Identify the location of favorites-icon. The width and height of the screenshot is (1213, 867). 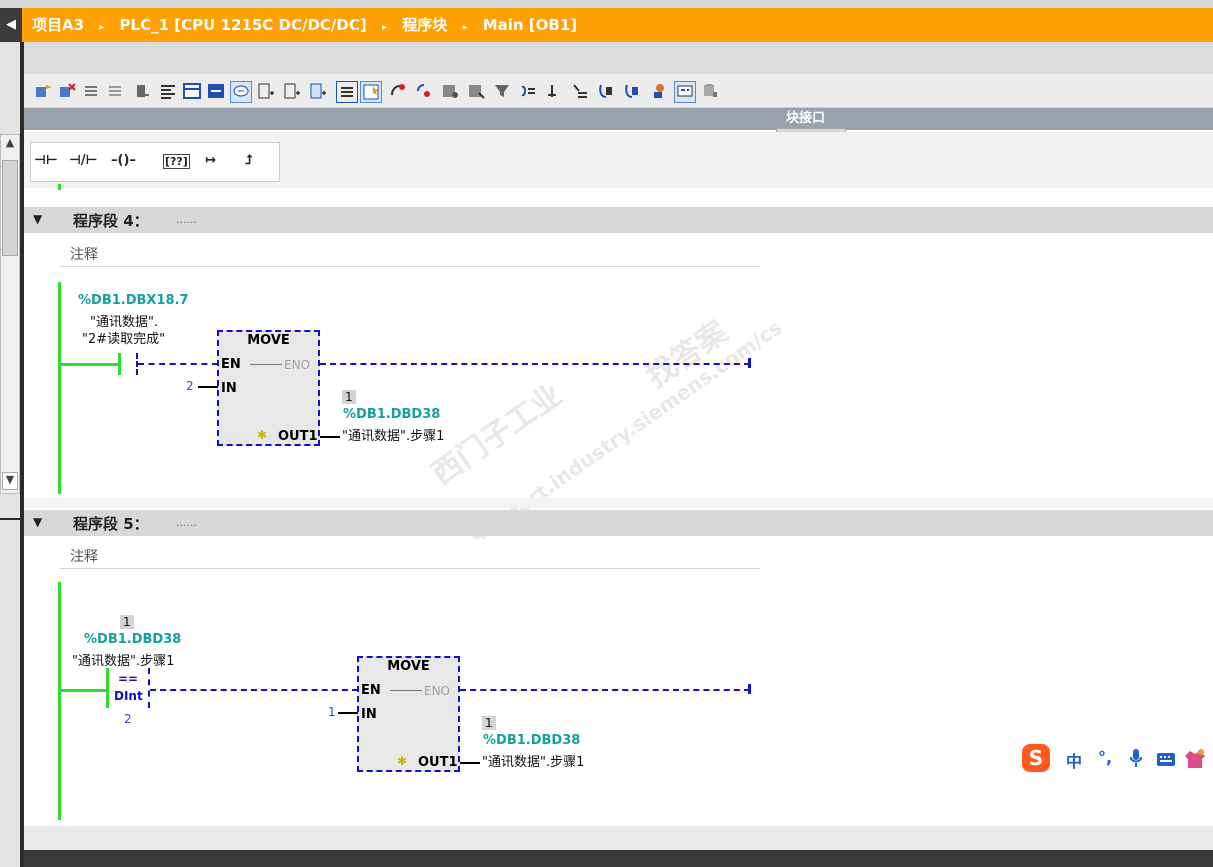
(371, 92).